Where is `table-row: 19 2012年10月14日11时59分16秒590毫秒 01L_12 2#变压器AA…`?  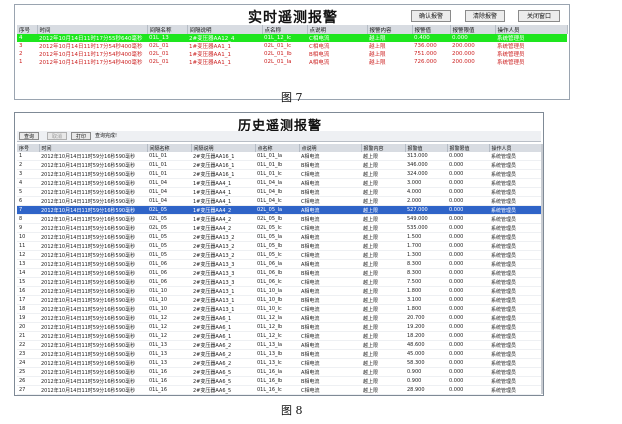 table-row: 19 2012年10月14日11时59分16秒590毫秒 01L_12 2#变压器AA… is located at coordinates (279, 318).